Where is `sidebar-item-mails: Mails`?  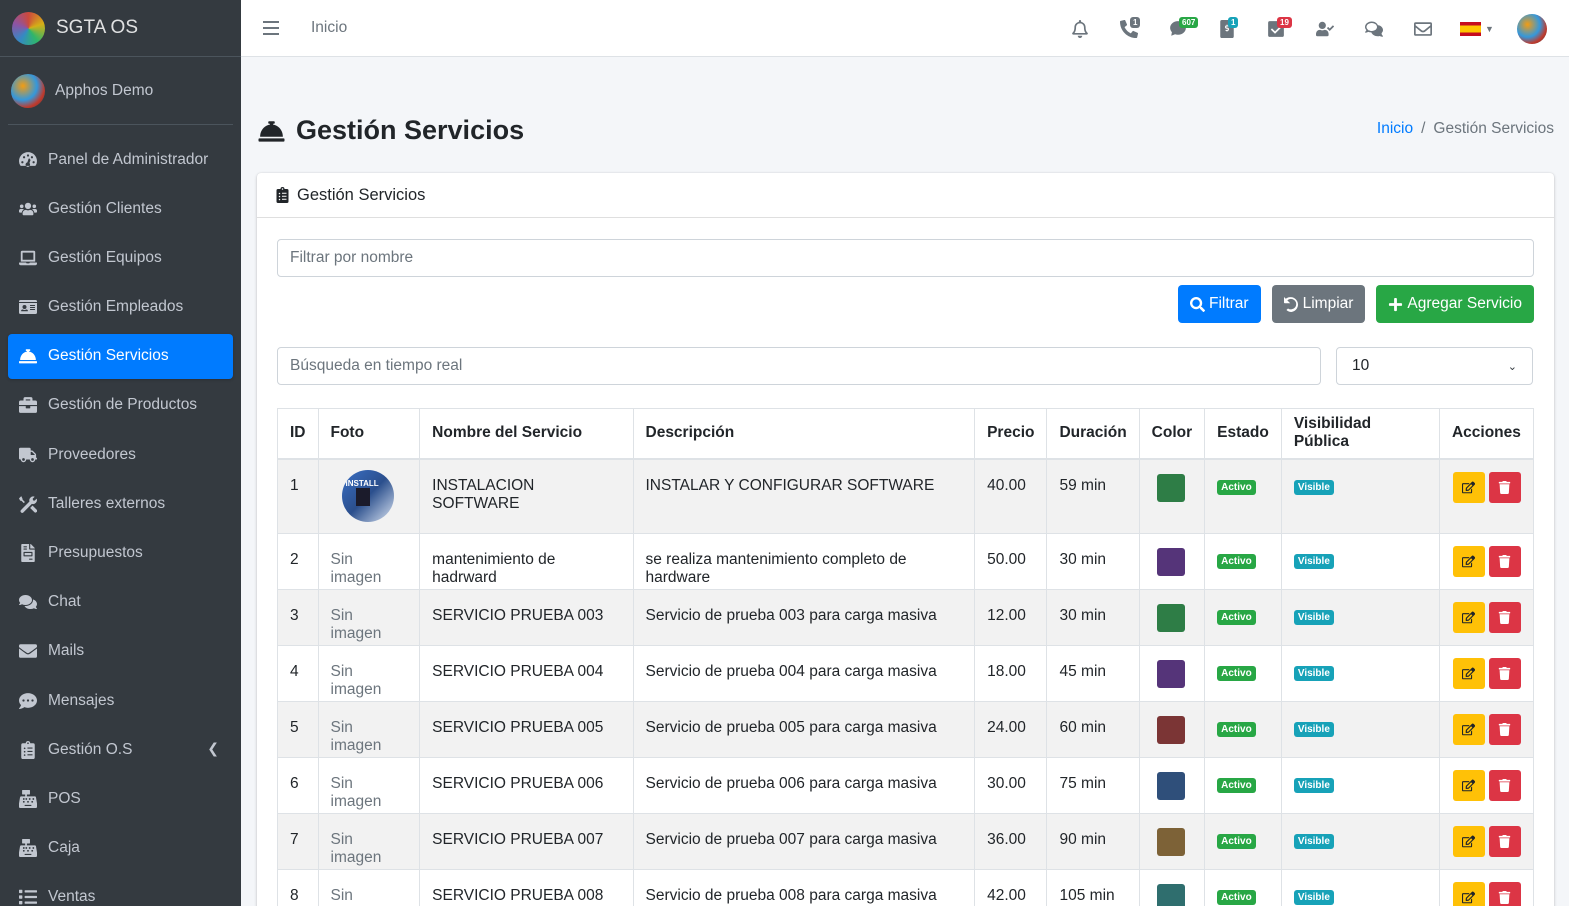
sidebar-item-mails: Mails is located at coordinates (120, 651).